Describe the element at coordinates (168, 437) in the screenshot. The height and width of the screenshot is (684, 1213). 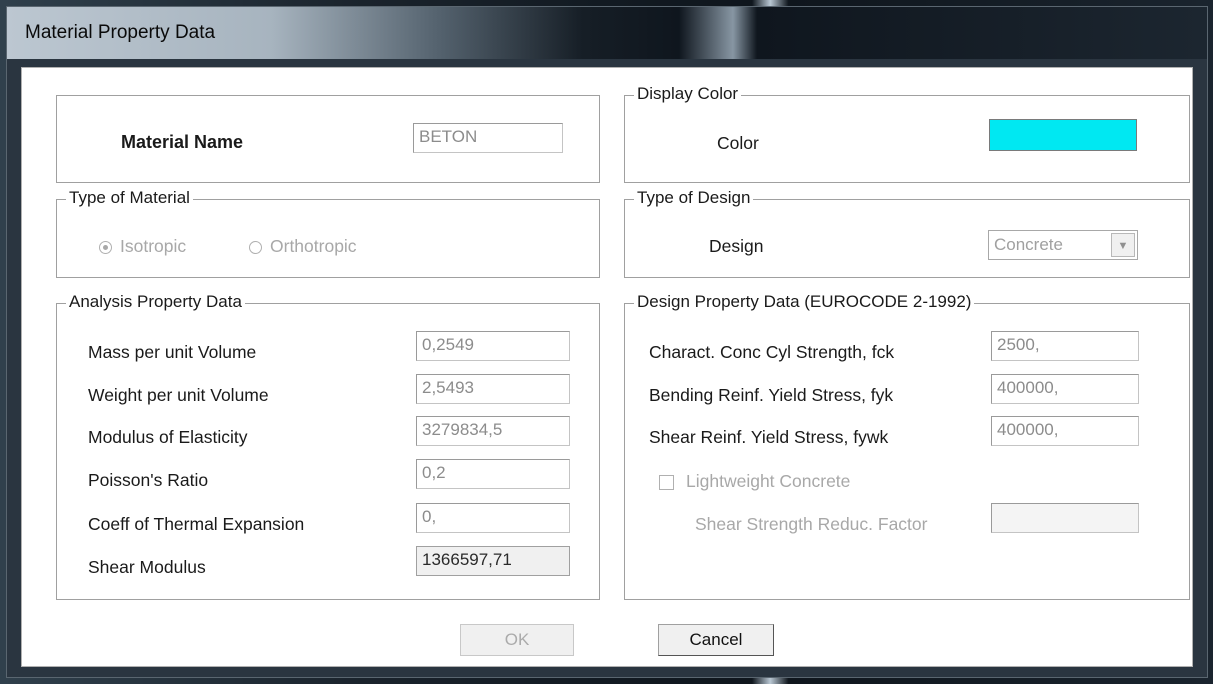
I see `modulus-of-elasticity-label: Modulus of Elasticity` at that location.